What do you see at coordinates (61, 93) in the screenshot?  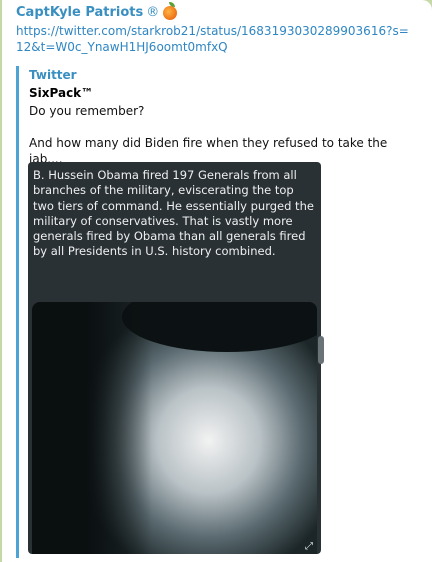 I see `preview-title: SixPack™` at bounding box center [61, 93].